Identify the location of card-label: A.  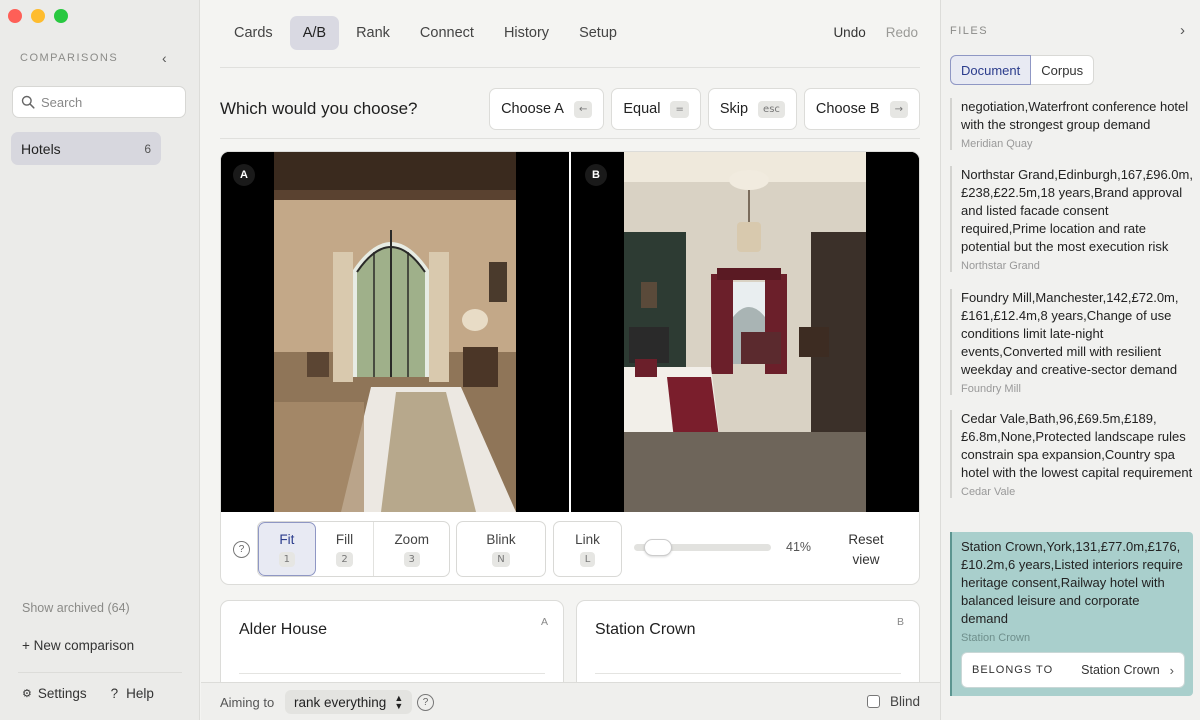
(544, 622).